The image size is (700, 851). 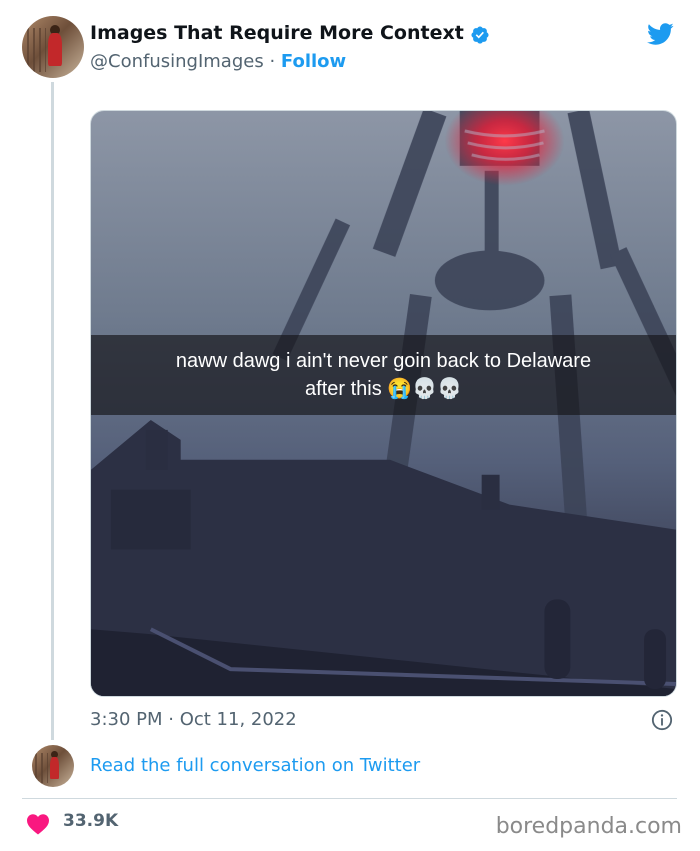 I want to click on divider, so click(x=349, y=798).